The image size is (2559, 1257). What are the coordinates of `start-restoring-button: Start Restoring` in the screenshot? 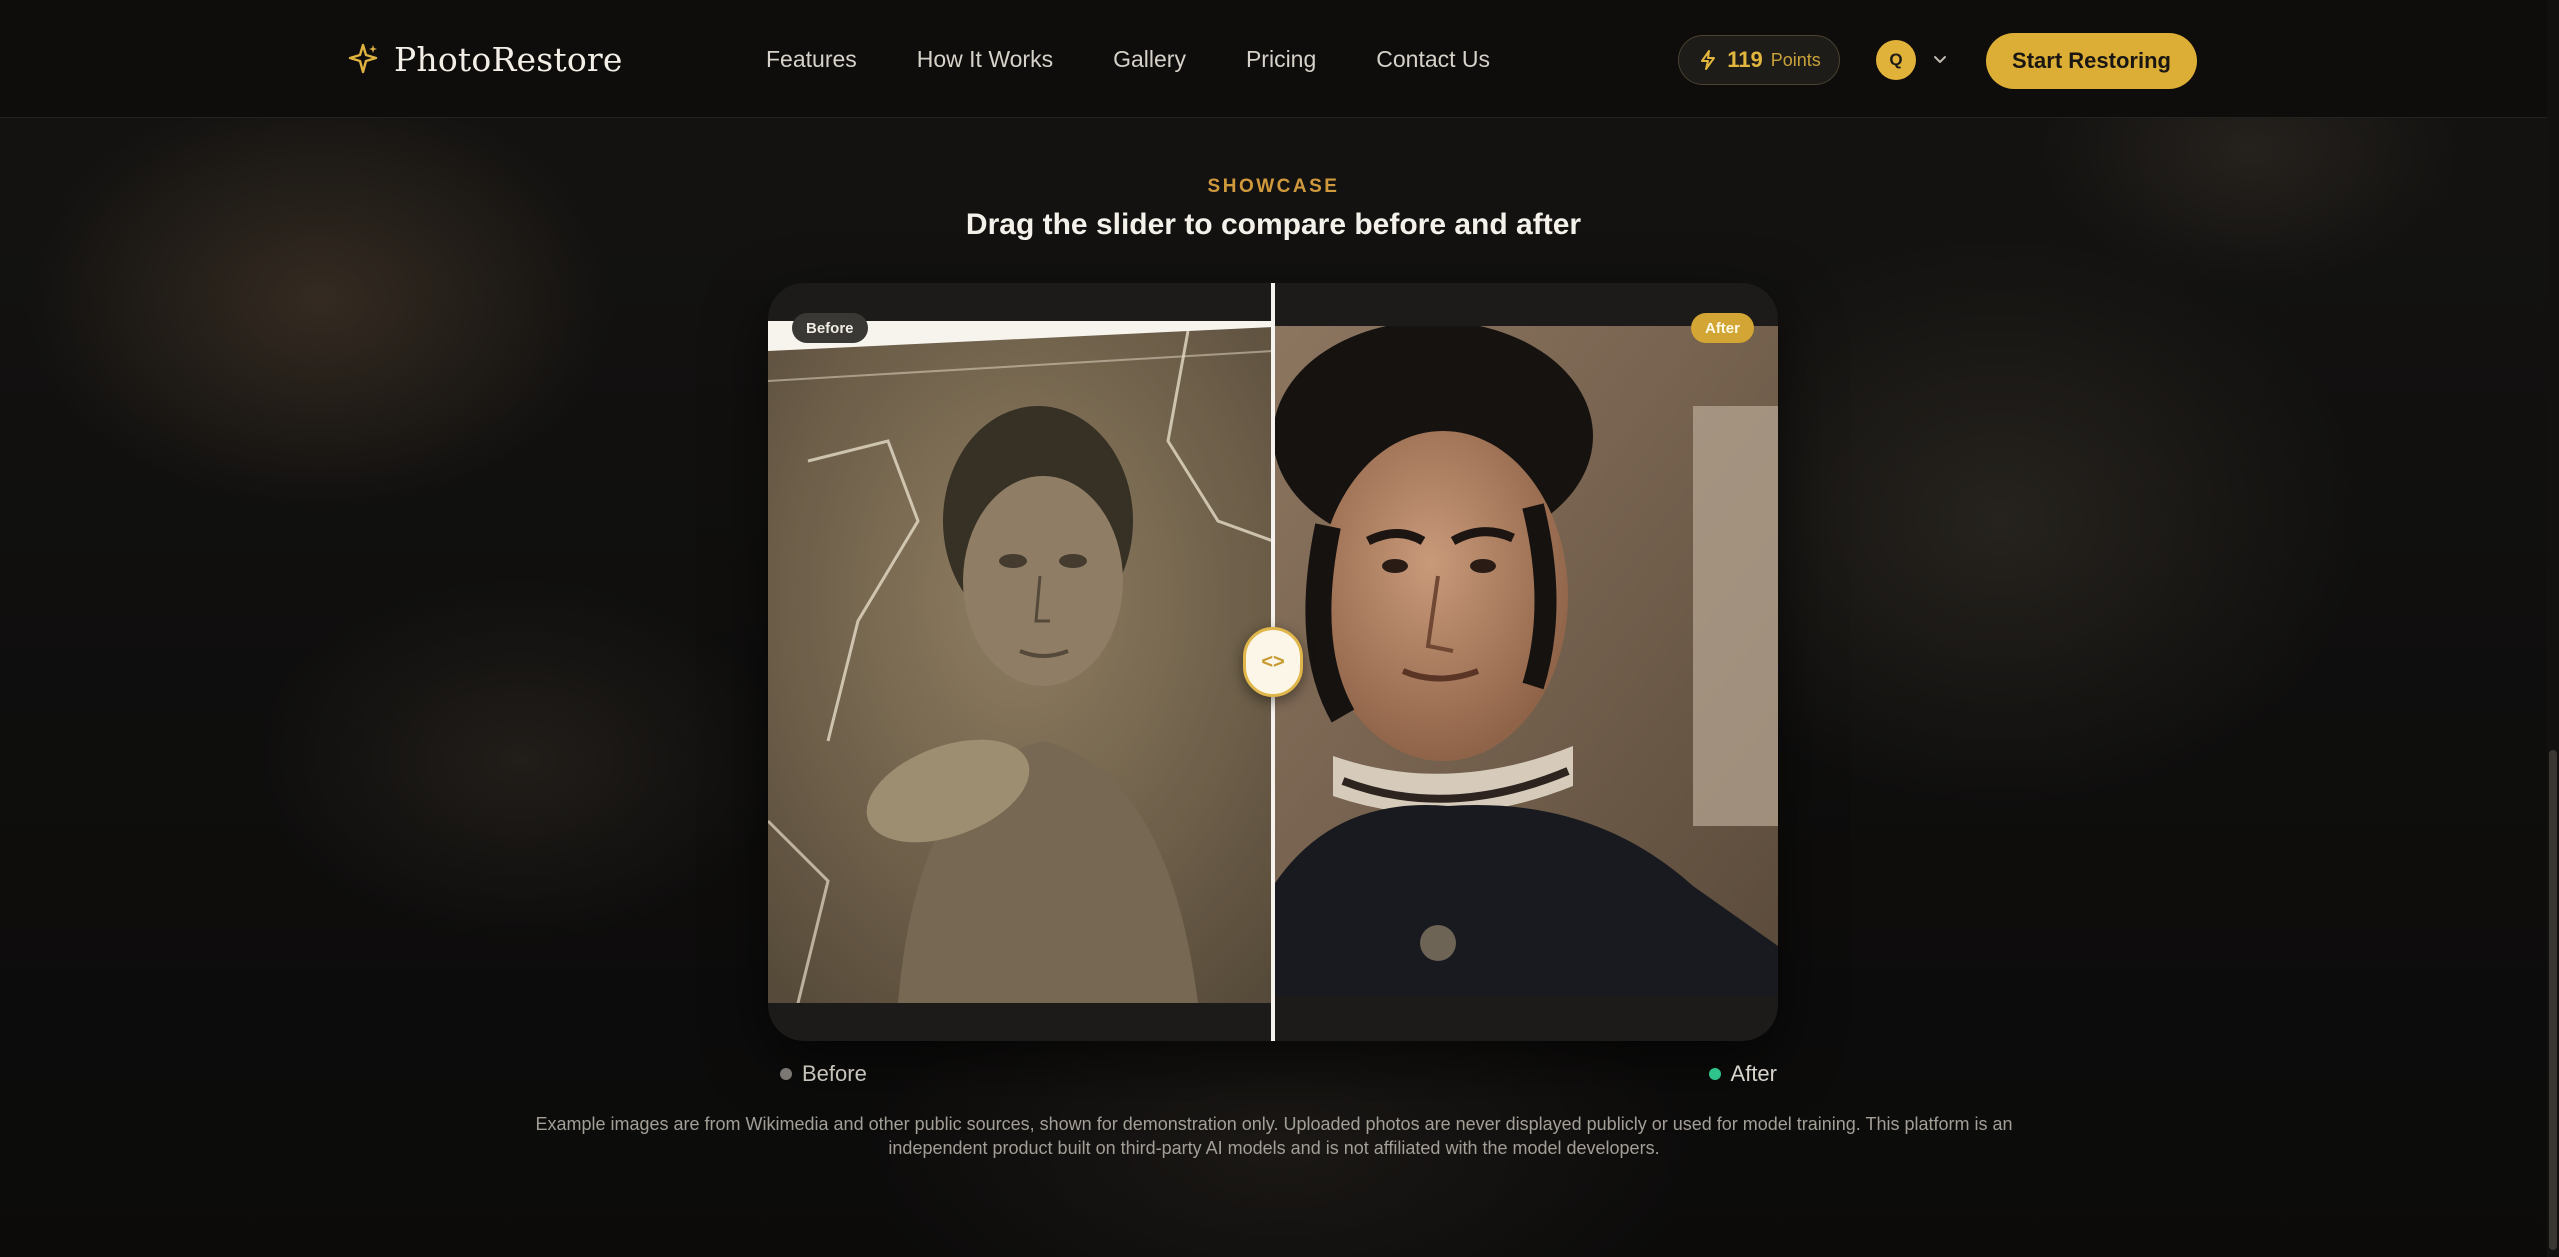 It's located at (2091, 61).